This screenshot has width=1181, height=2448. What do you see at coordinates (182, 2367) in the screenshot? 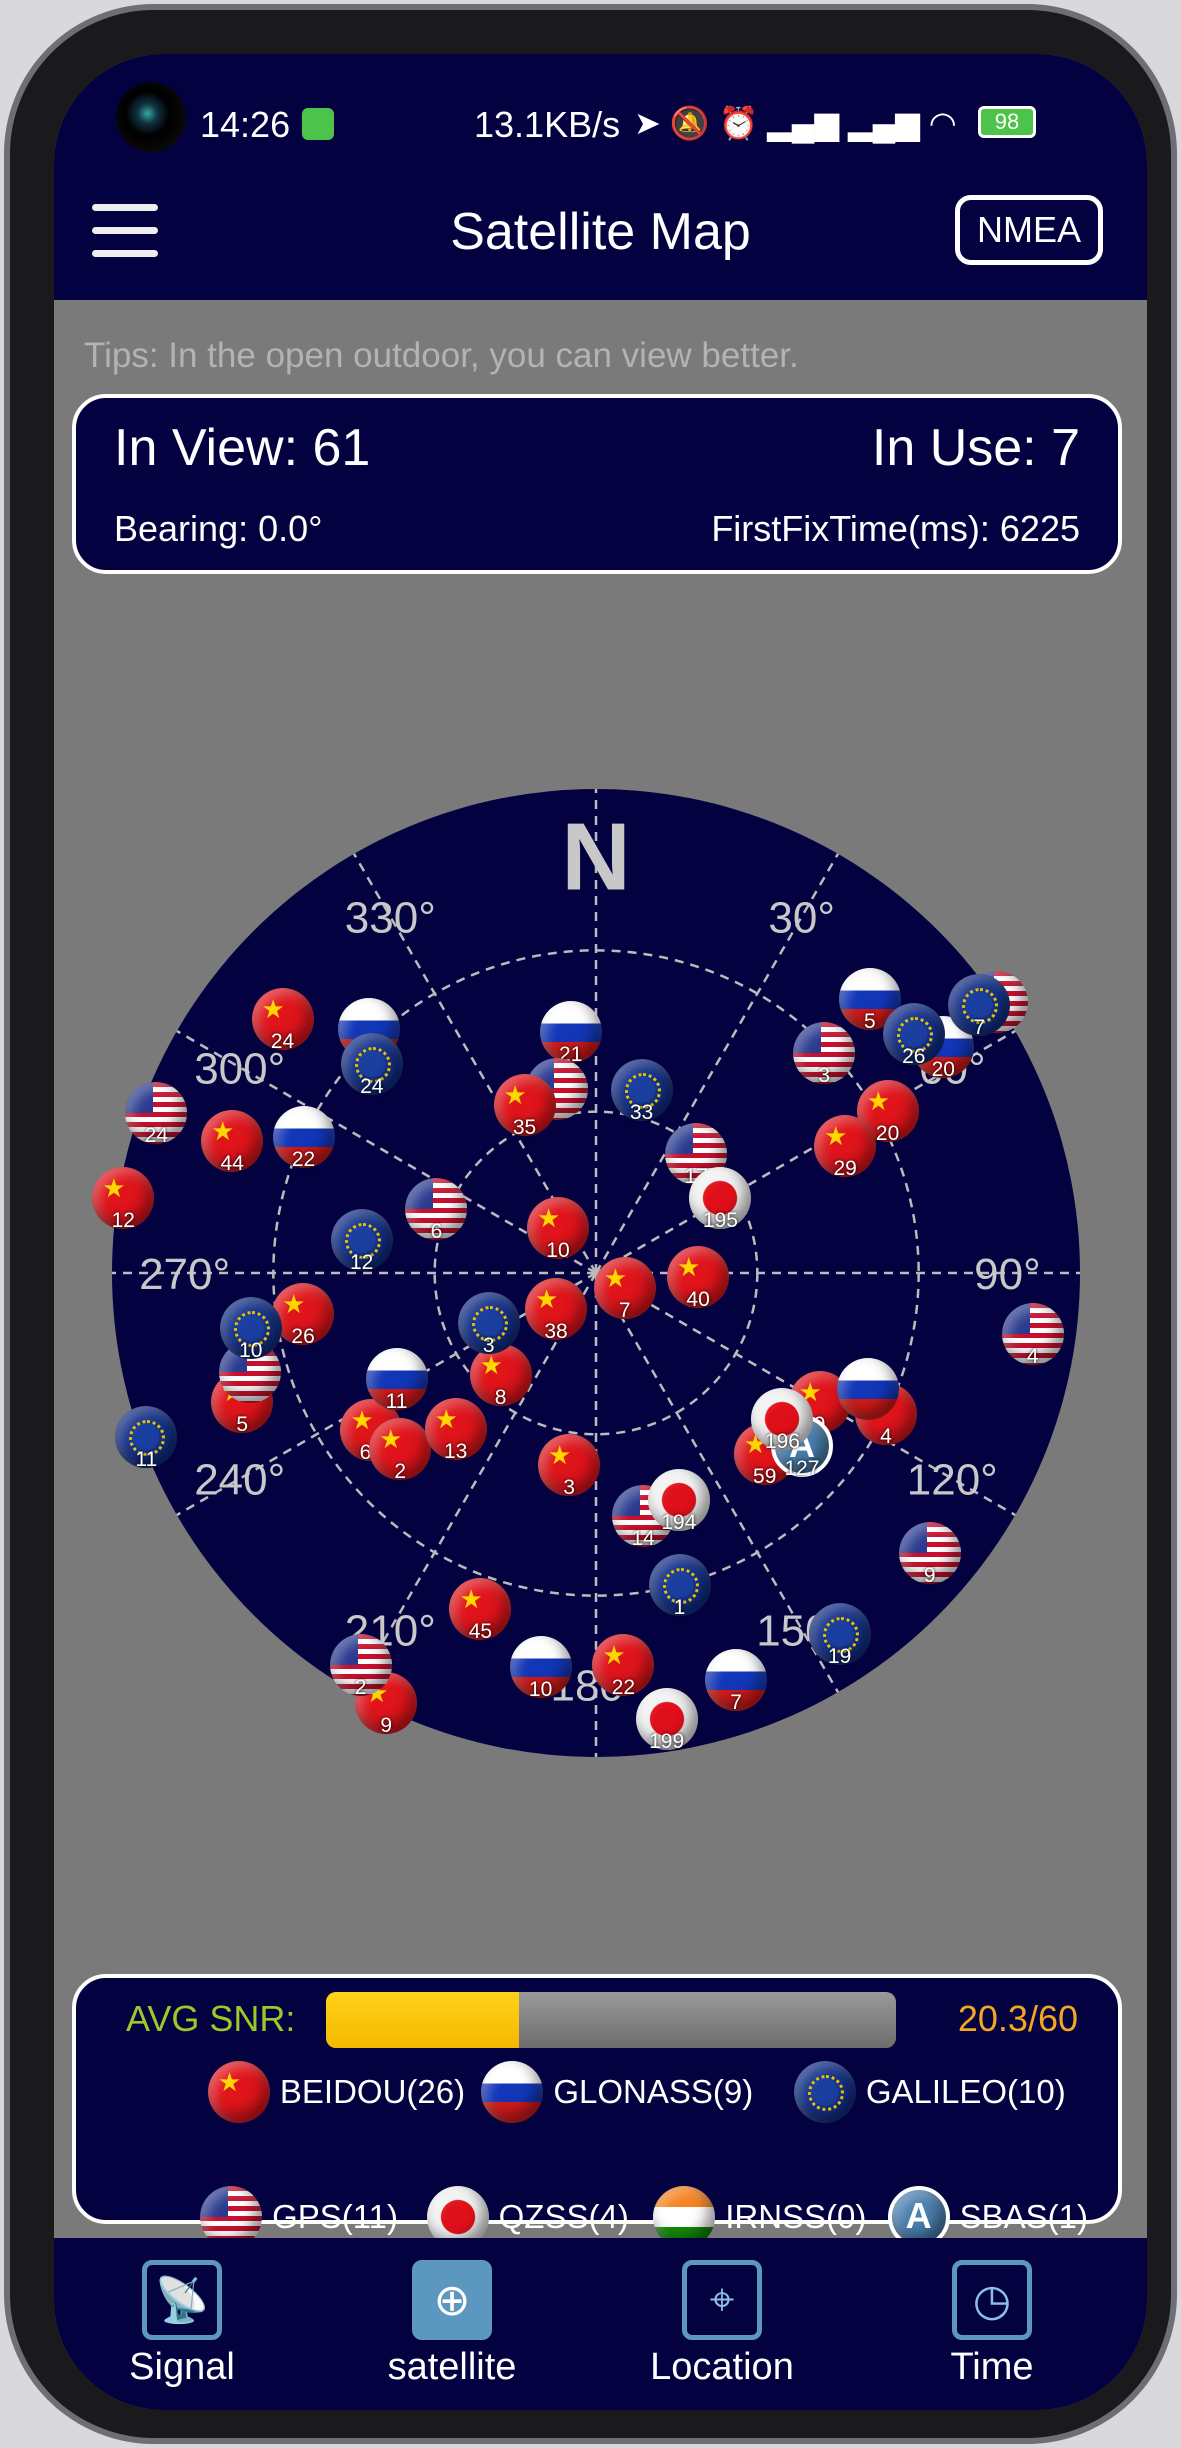
I see `nav-label: Signal` at bounding box center [182, 2367].